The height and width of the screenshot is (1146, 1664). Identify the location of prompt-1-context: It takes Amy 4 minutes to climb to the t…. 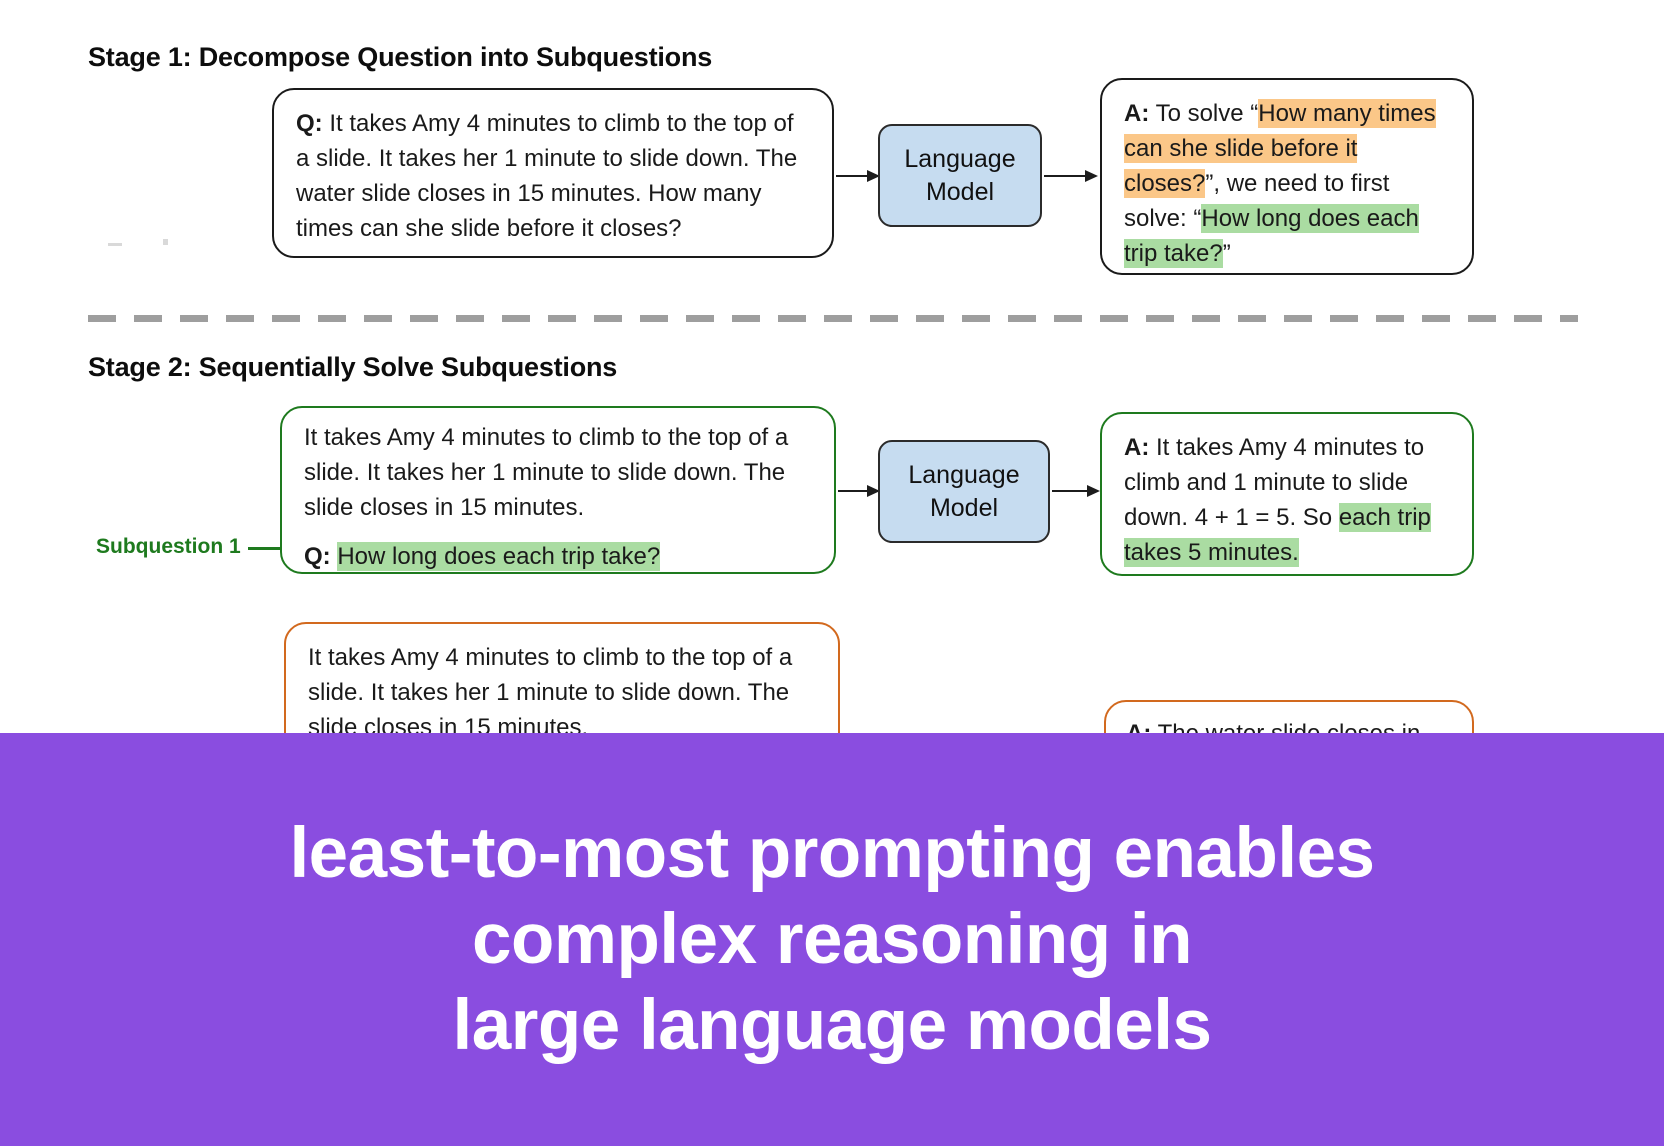
(546, 472).